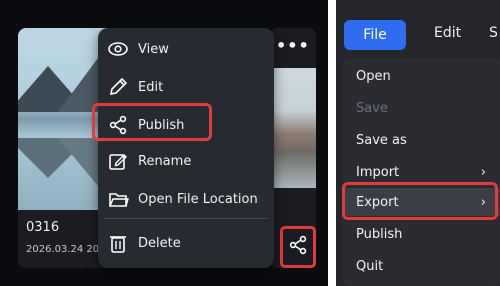 This screenshot has width=500, height=286. Describe the element at coordinates (186, 243) in the screenshot. I see `menu-item-delete: Delete` at that location.